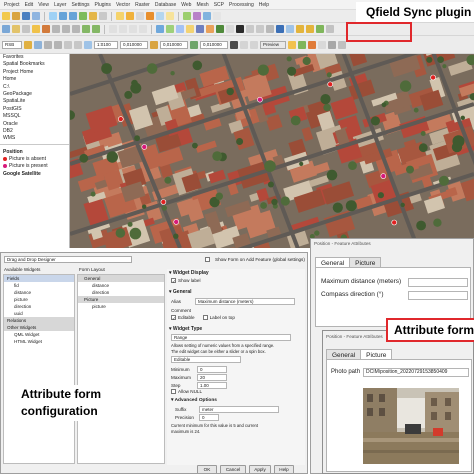 Image resolution: width=474 pixels, height=474 pixels. I want to click on step-input: 1.00, so click(212, 385).